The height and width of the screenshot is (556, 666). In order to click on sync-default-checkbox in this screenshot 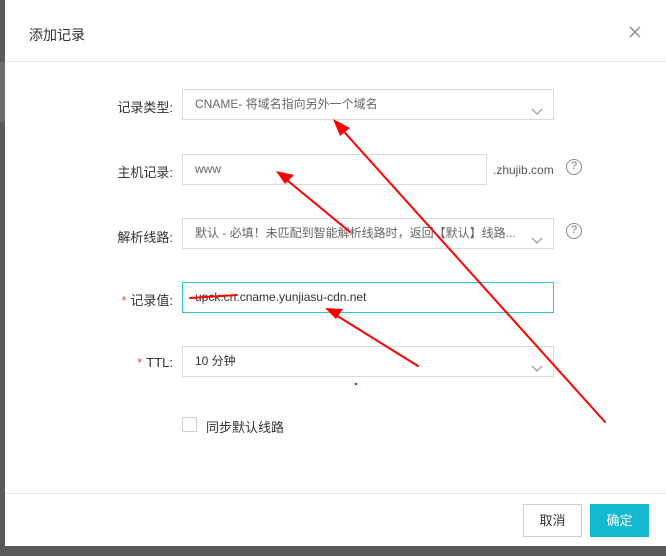, I will do `click(189, 424)`.